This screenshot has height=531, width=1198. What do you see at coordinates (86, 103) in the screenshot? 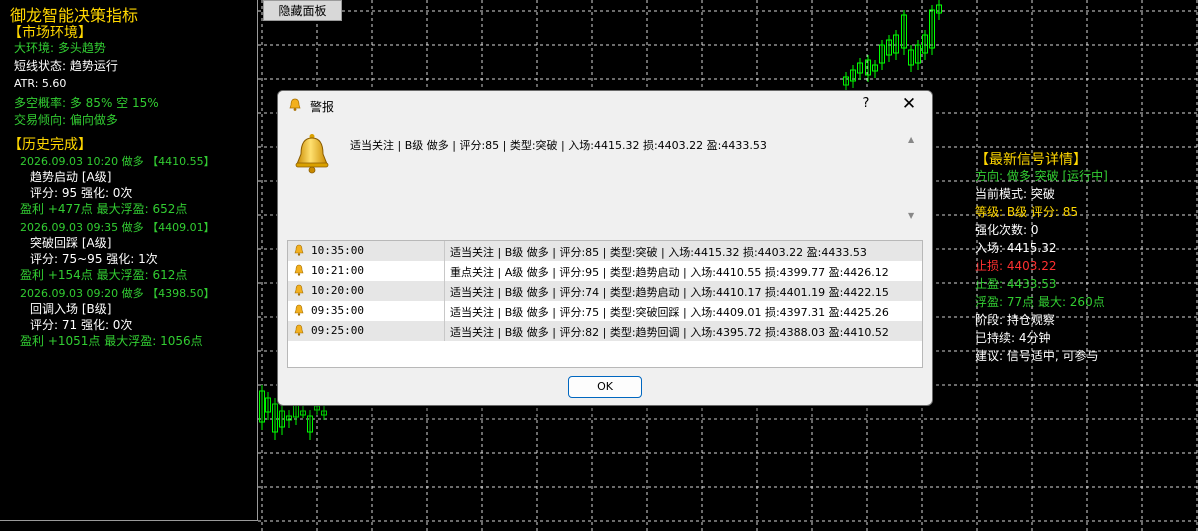
I see `prob-text: 多空概率: 多 85% 空 15%` at bounding box center [86, 103].